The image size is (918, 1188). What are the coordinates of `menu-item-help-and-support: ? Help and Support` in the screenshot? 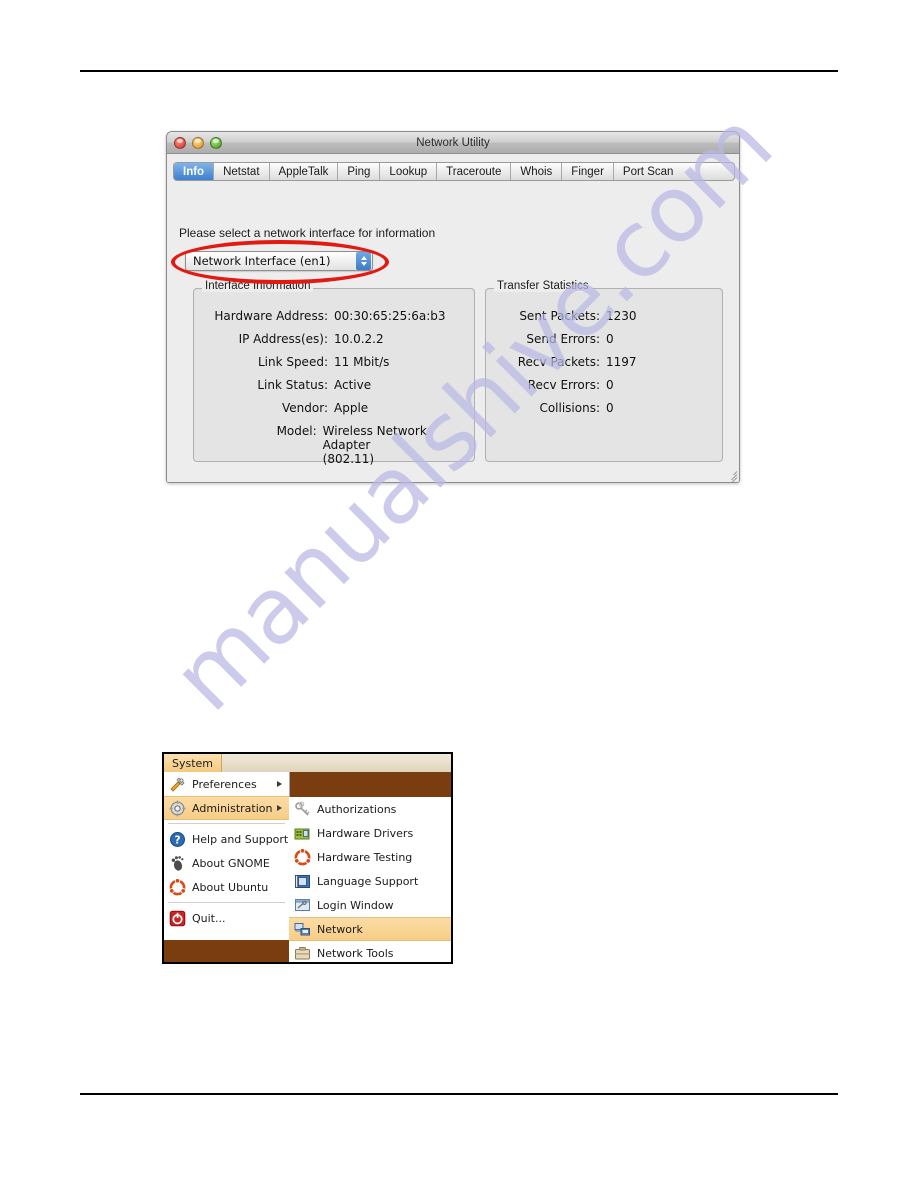 It's located at (226, 839).